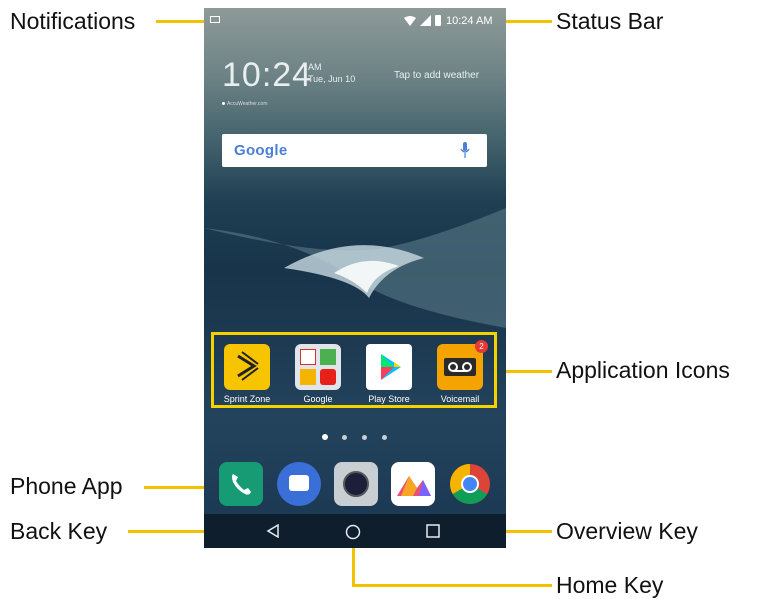 Image resolution: width=759 pixels, height=599 pixels. What do you see at coordinates (526, 21) in the screenshot?
I see `leader-status-bar` at bounding box center [526, 21].